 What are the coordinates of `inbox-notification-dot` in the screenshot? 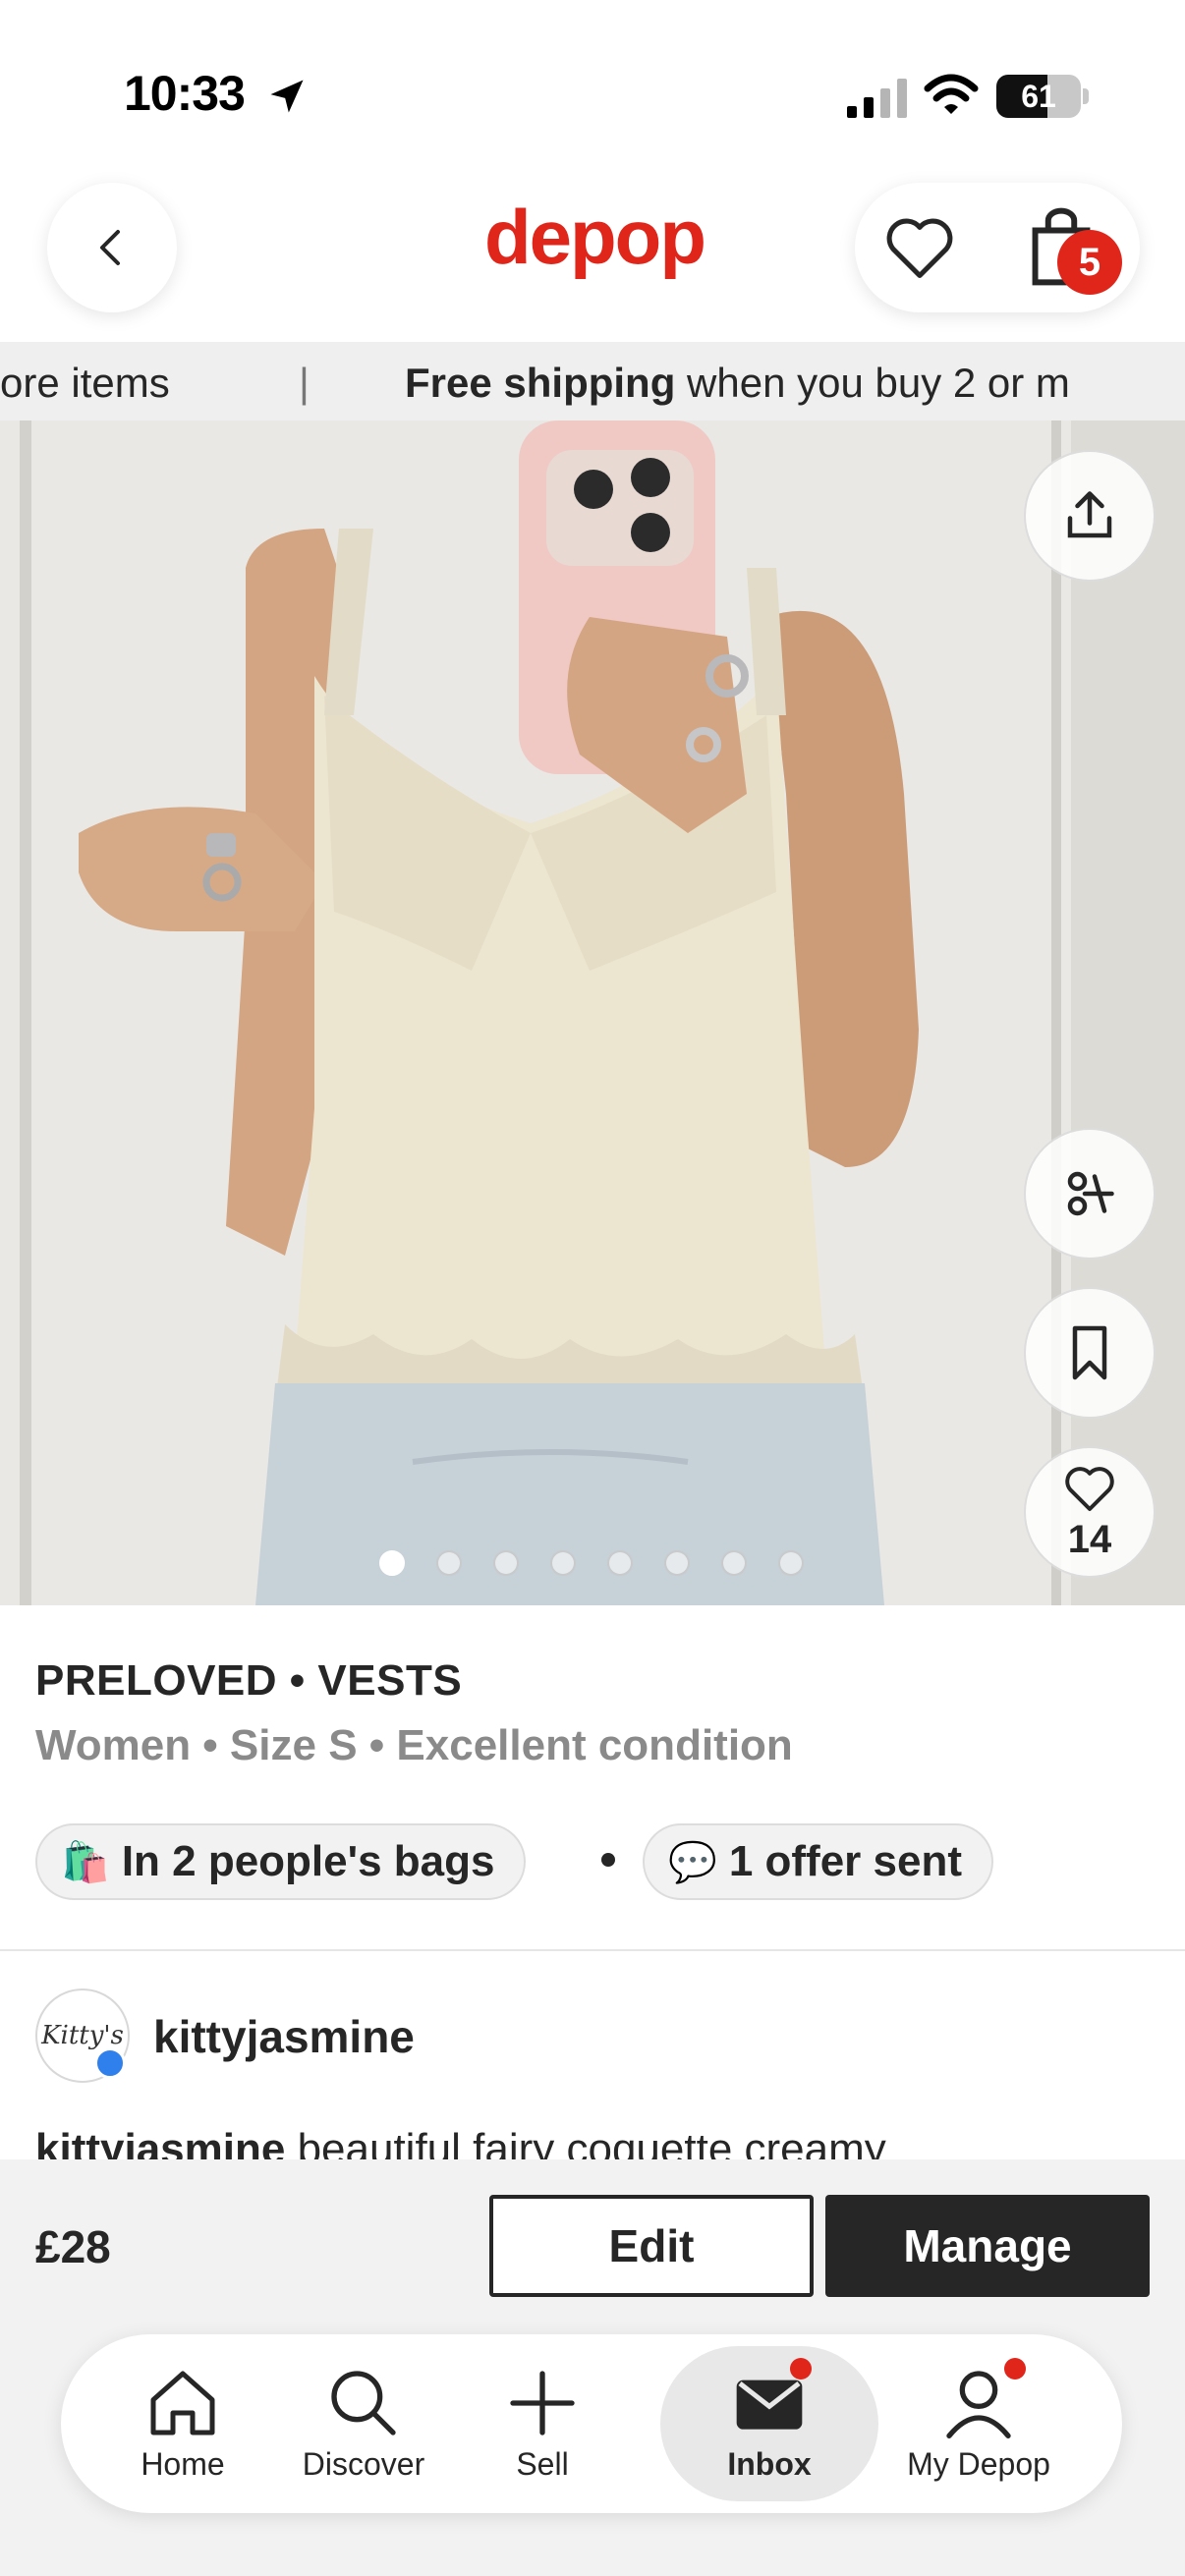 It's located at (801, 2369).